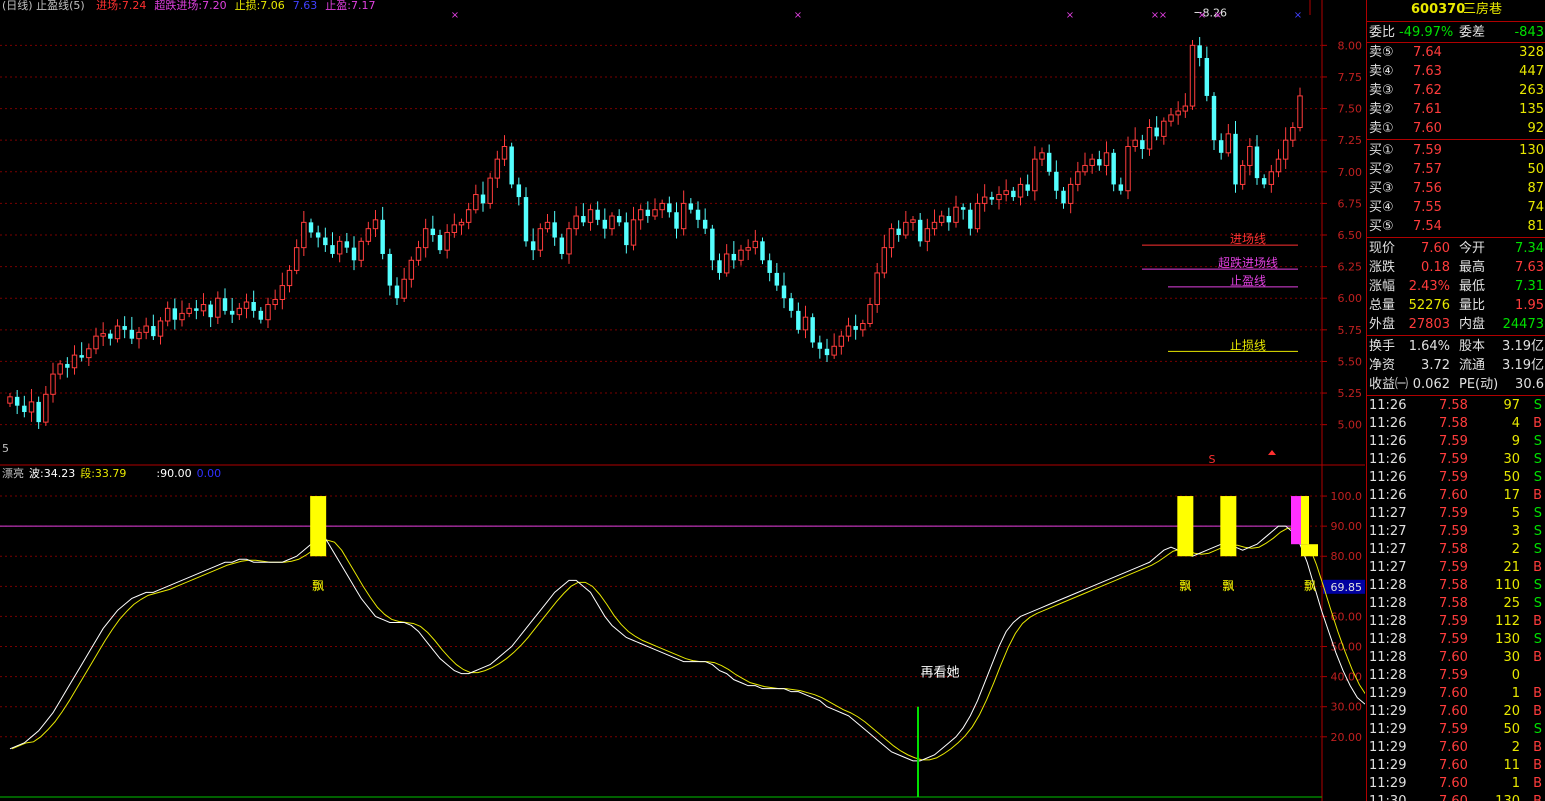 This screenshot has width=1545, height=801. What do you see at coordinates (1456, 128) in the screenshot?
I see `ask-row: 卖① 7.60 92` at bounding box center [1456, 128].